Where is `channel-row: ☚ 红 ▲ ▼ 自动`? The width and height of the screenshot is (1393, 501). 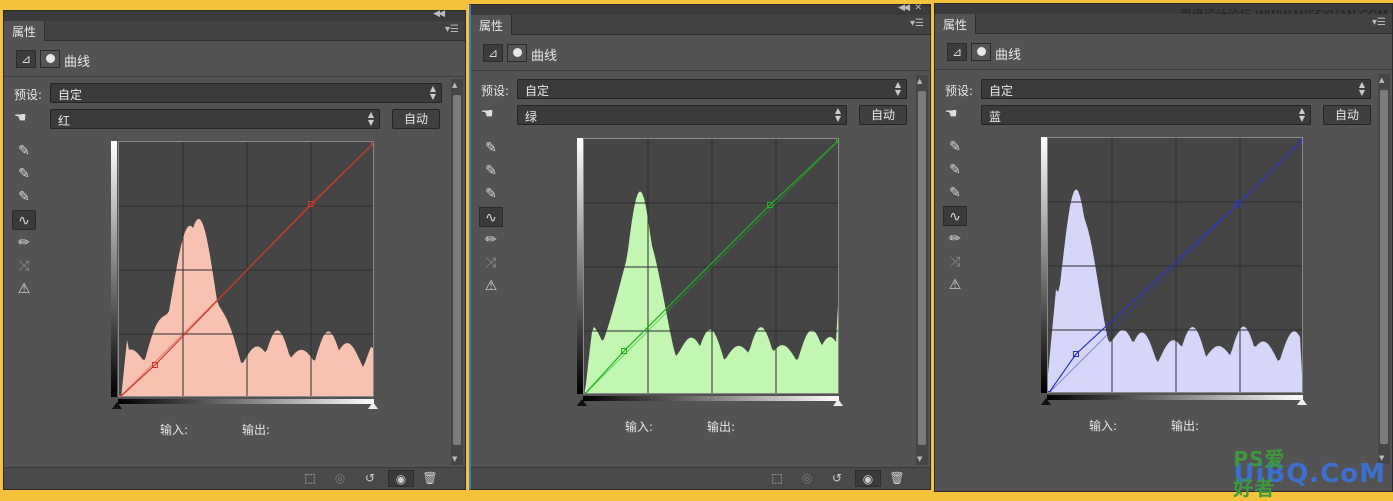 channel-row: ☚ 红 ▲ ▼ 自动 is located at coordinates (226, 120).